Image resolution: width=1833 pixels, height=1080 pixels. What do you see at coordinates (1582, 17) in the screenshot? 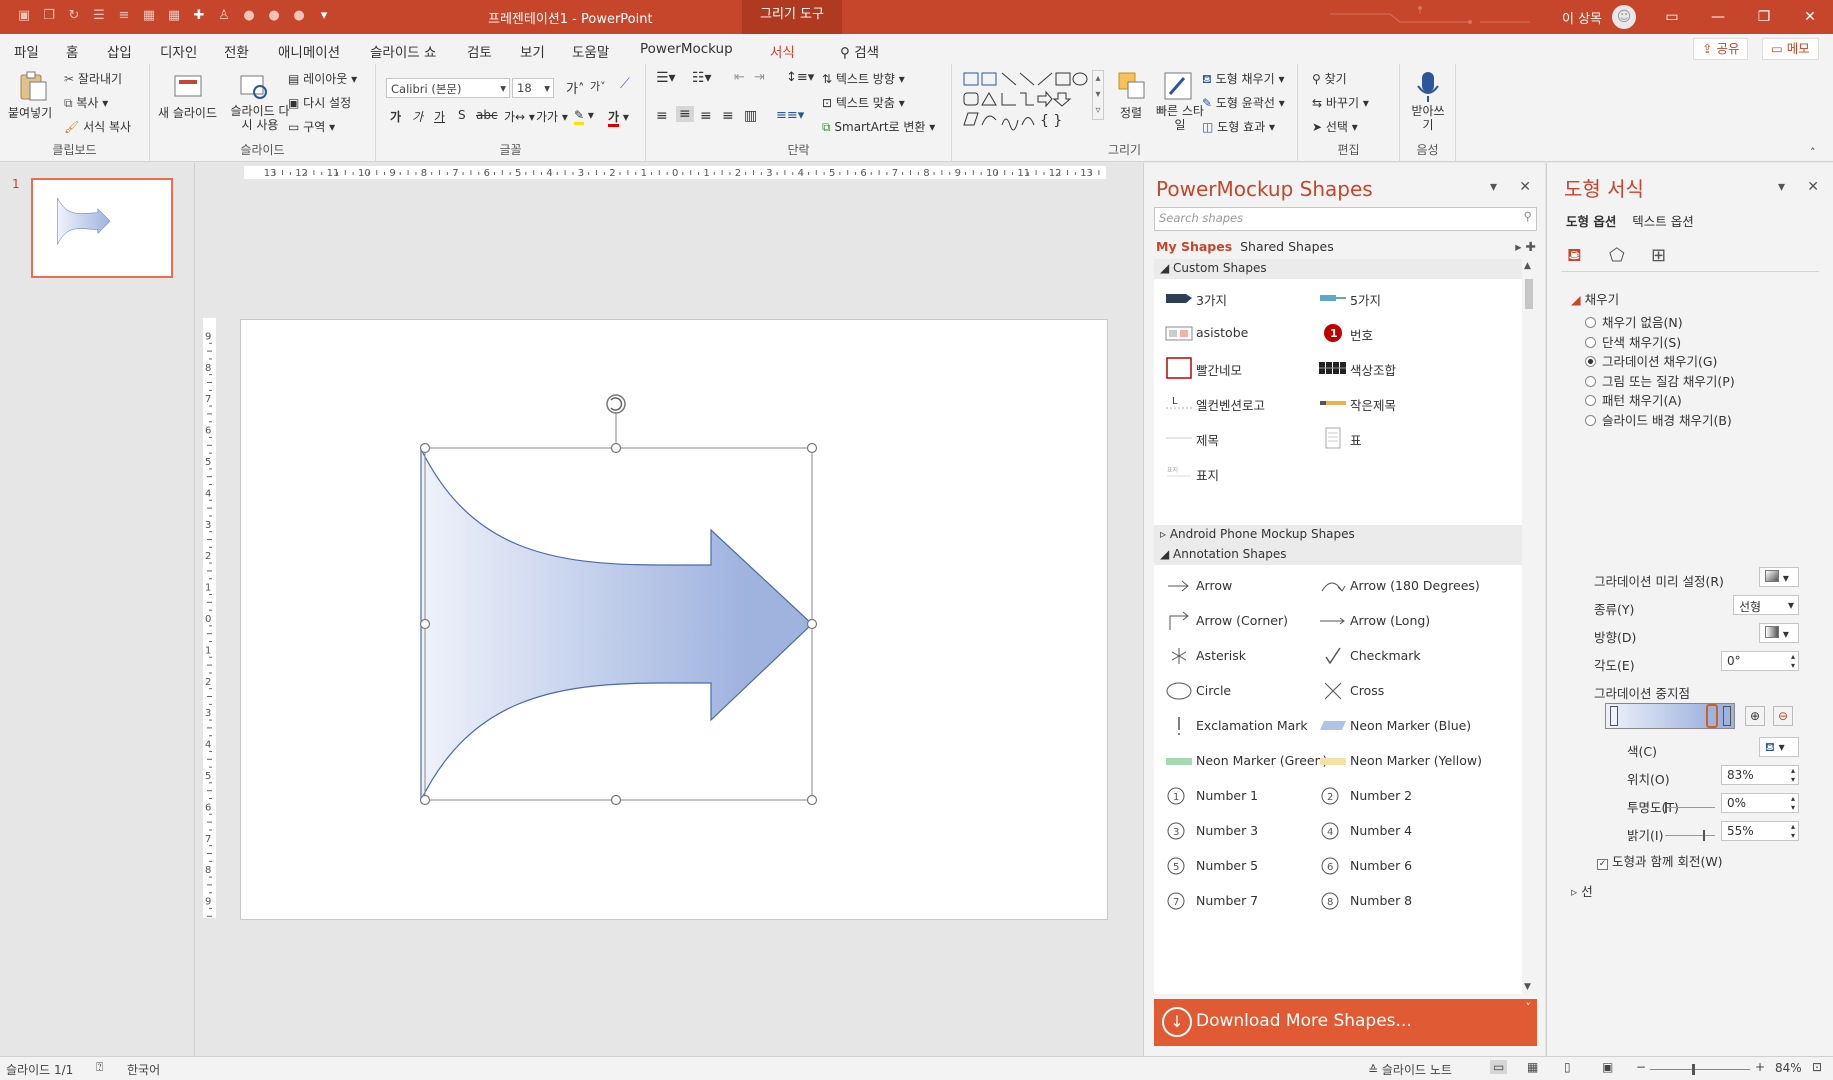
I see `user-name: 이 상목` at bounding box center [1582, 17].